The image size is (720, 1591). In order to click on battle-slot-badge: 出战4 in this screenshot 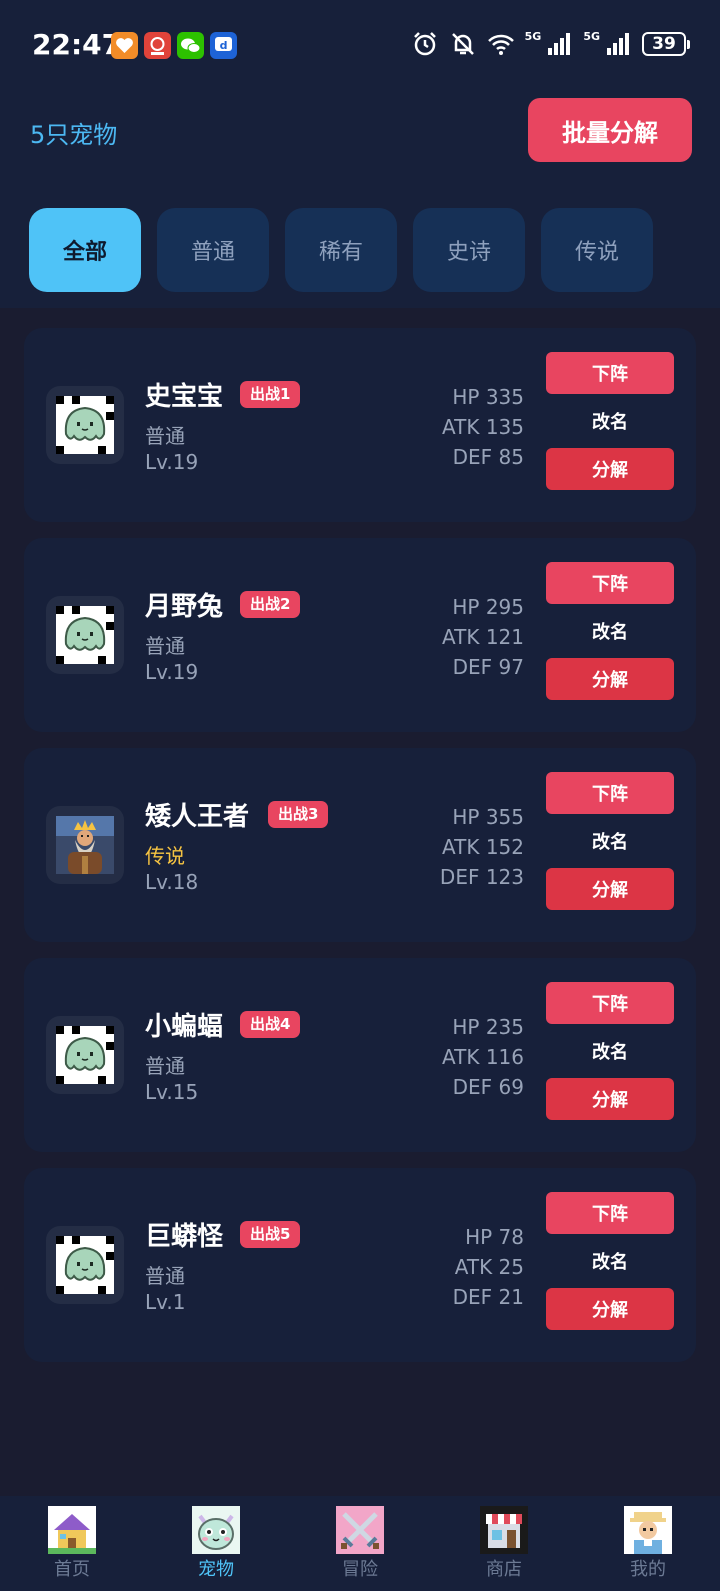, I will do `click(270, 1024)`.